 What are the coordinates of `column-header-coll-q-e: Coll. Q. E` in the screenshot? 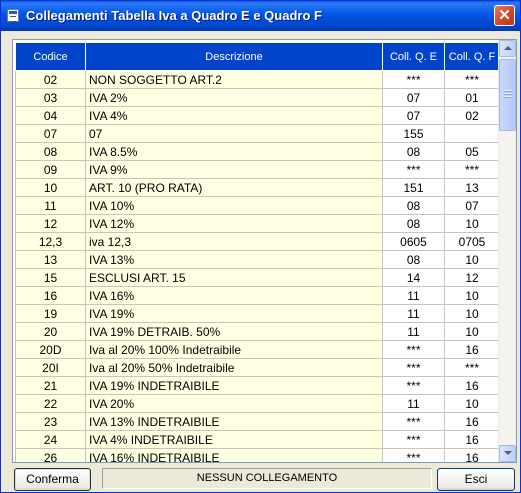 It's located at (413, 56).